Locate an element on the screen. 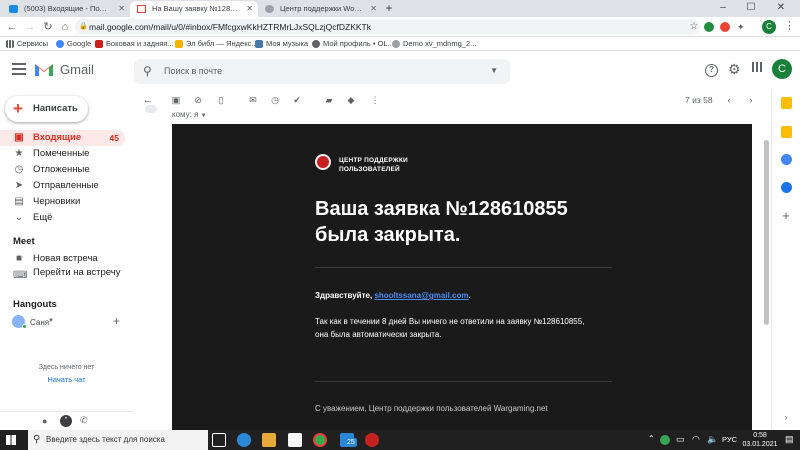 This screenshot has width=800, height=450. network-icon: ◠ is located at coordinates (696, 439).